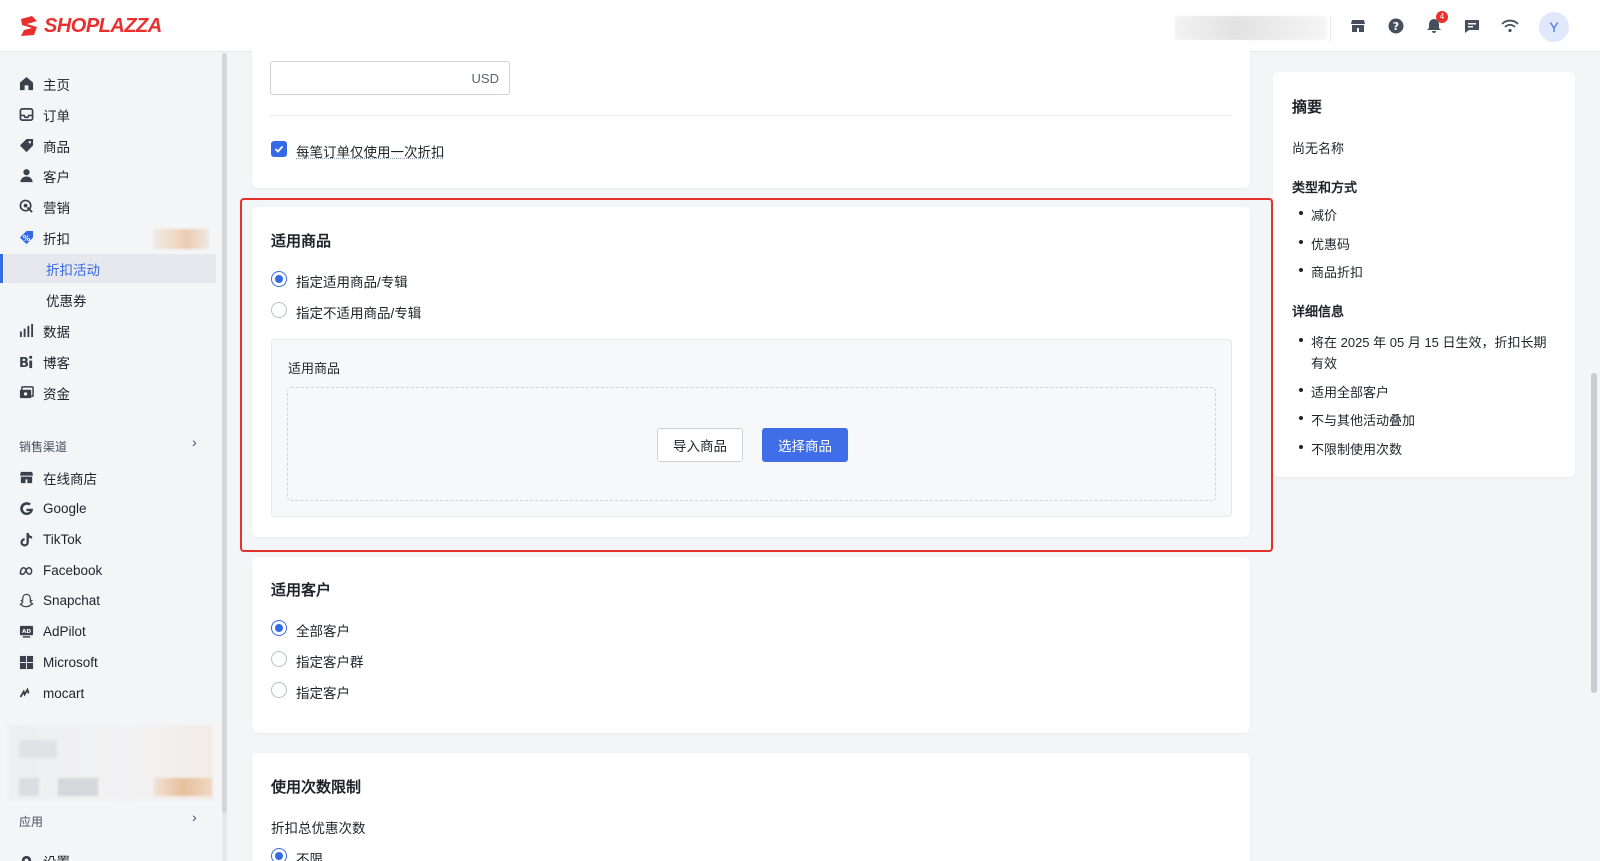 The height and width of the screenshot is (861, 1600). I want to click on sidebar-item-label: 在线商店, so click(70, 478).